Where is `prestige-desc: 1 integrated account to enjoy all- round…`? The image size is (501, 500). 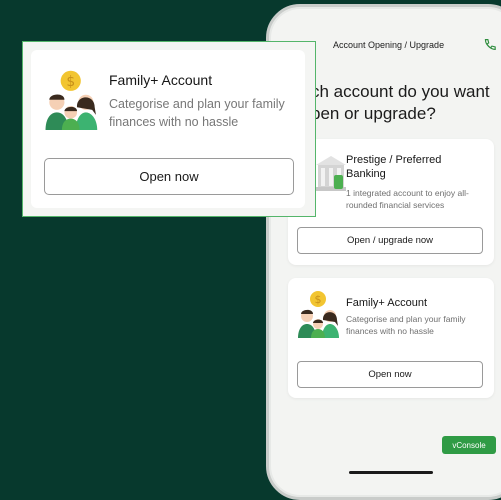 prestige-desc: 1 integrated account to enjoy all- round… is located at coordinates (407, 199).